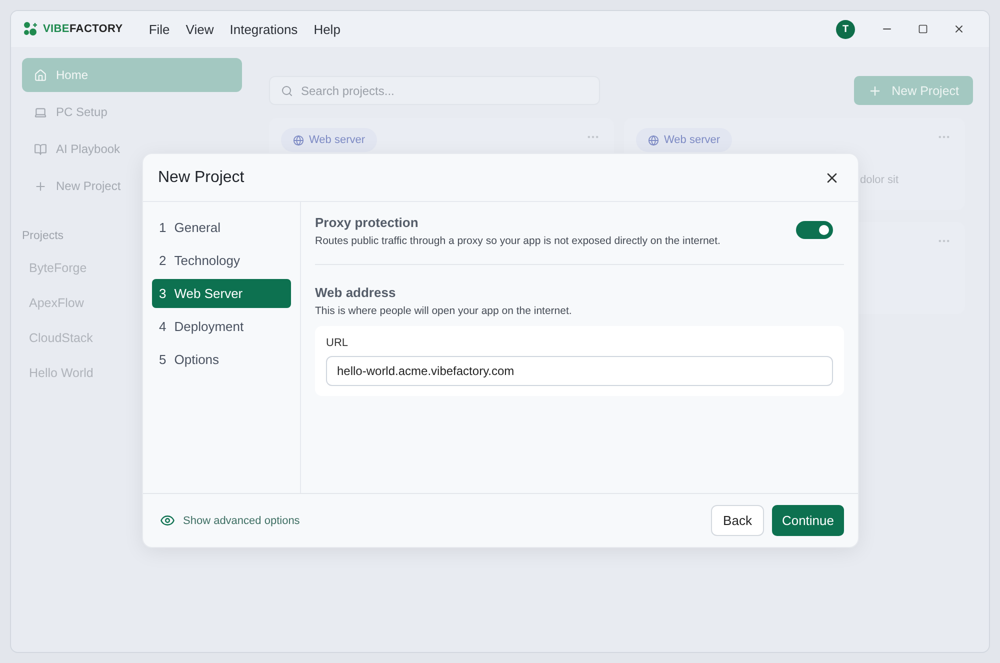 This screenshot has width=1000, height=663. Describe the element at coordinates (221, 260) in the screenshot. I see `step-item: 2 Technology` at that location.